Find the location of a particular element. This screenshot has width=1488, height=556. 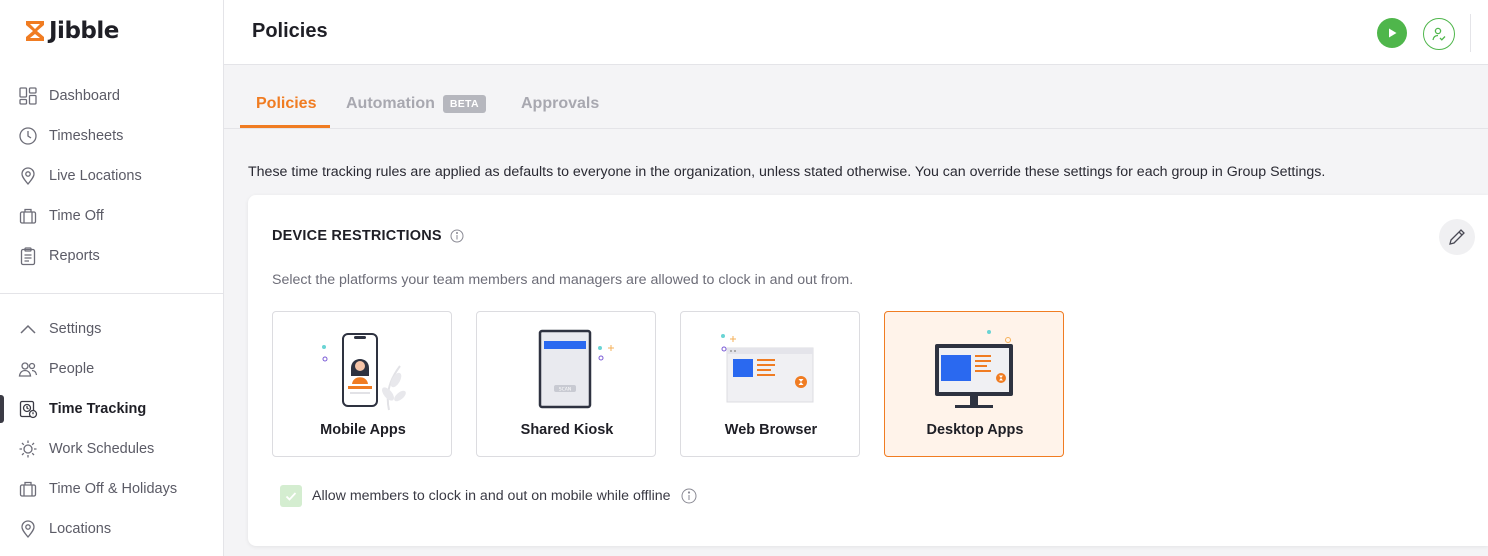

sidebar-item-time-off: Time Off is located at coordinates (111, 216).